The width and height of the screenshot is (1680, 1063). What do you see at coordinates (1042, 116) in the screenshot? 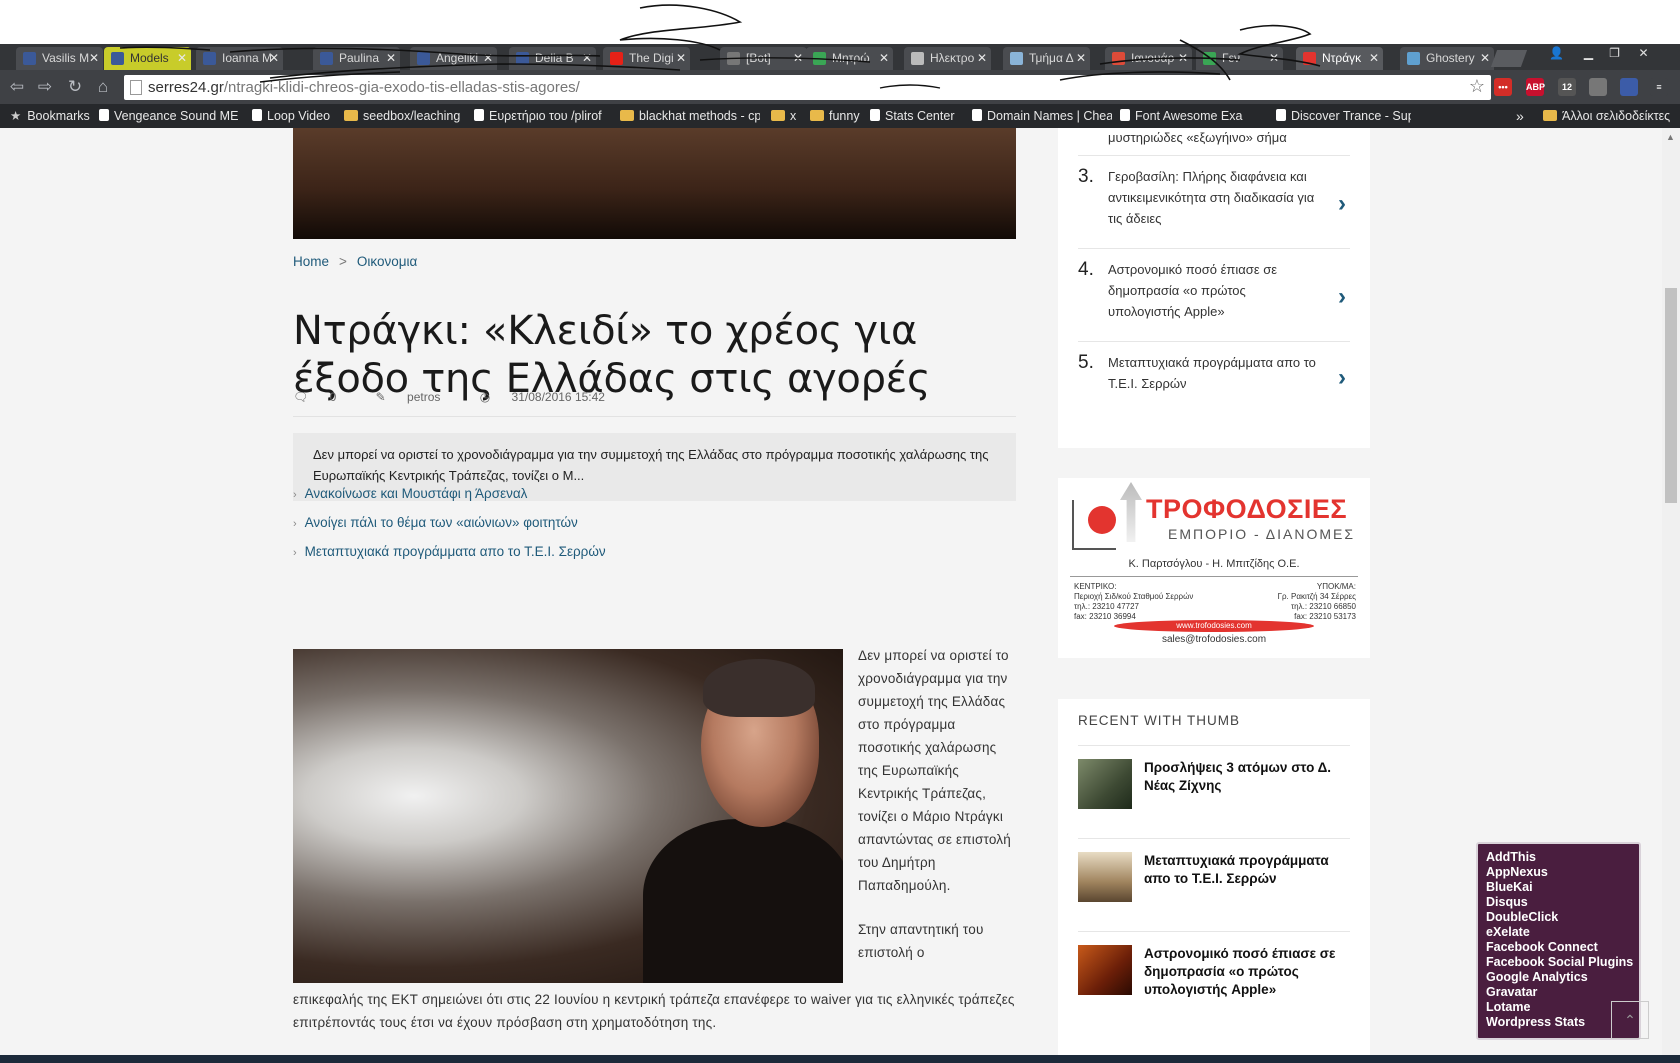
I see `bookmark-item: Domain Names | Chea` at bounding box center [1042, 116].